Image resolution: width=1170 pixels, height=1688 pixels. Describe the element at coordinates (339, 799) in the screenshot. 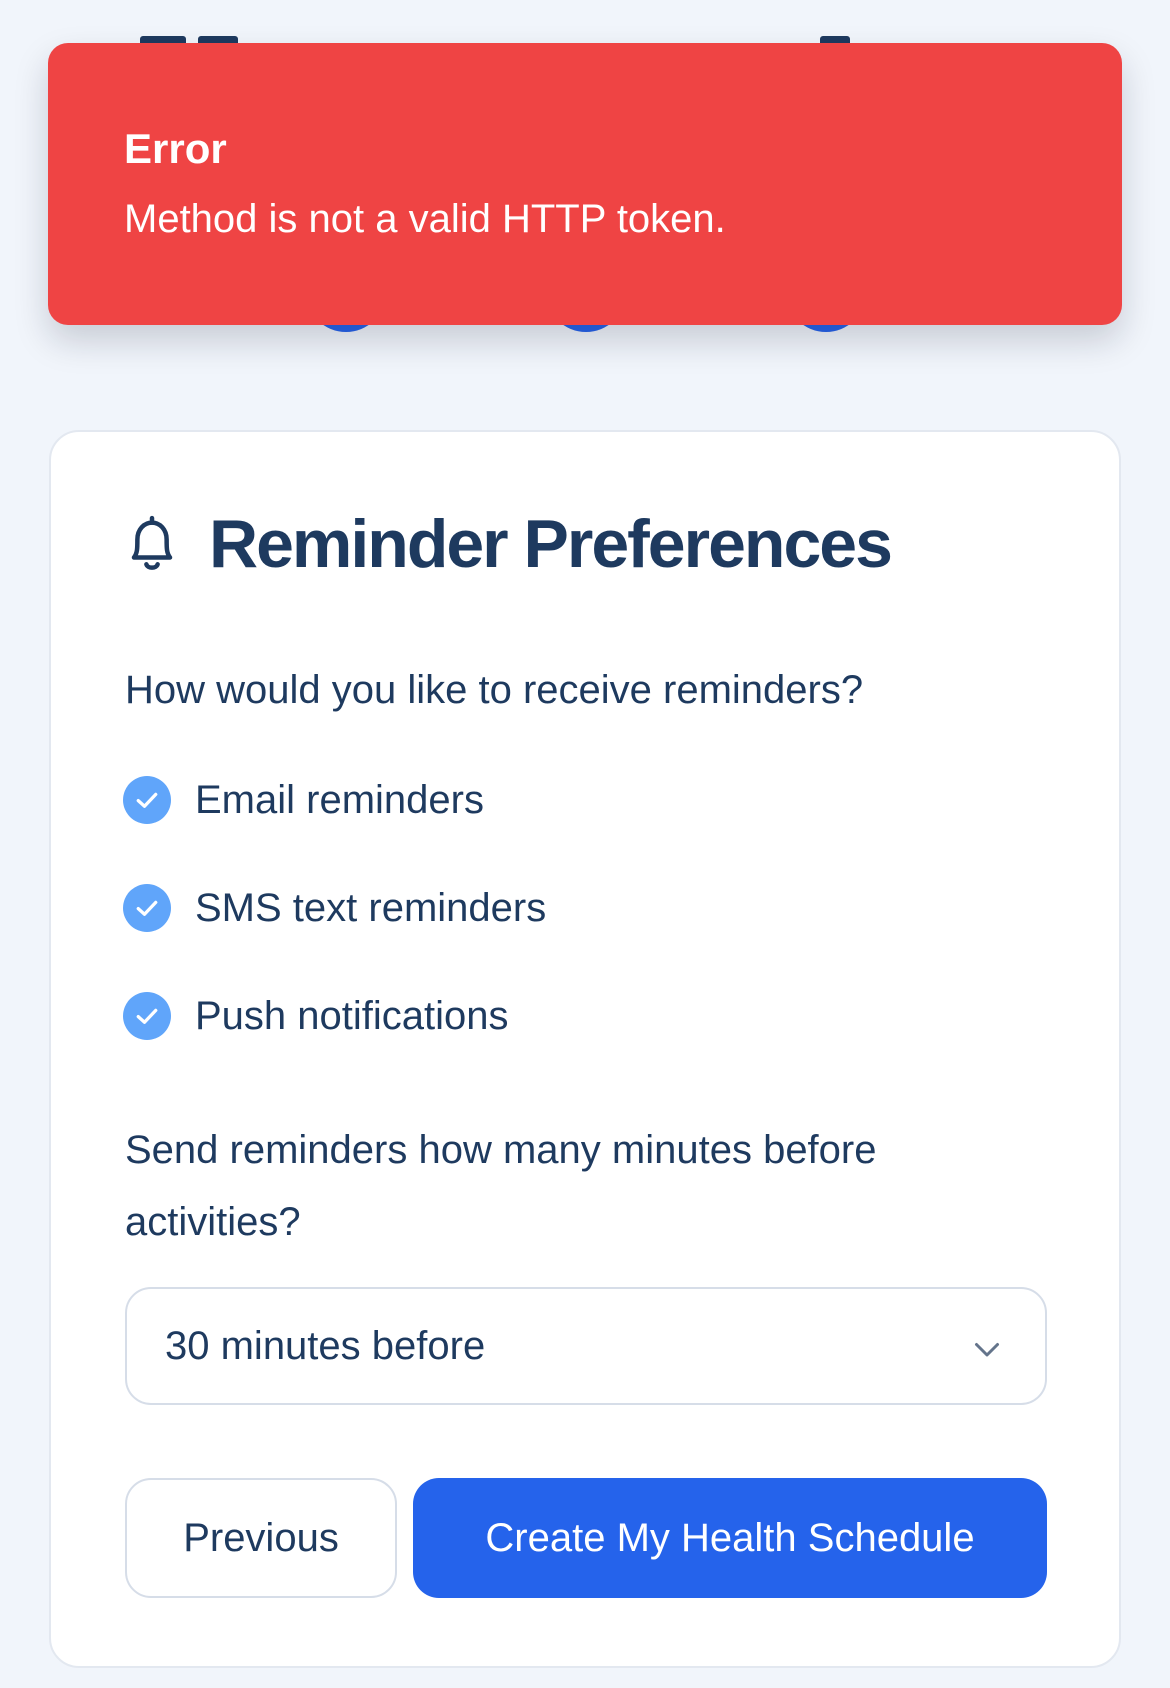

I see `option-label: Email reminders` at that location.